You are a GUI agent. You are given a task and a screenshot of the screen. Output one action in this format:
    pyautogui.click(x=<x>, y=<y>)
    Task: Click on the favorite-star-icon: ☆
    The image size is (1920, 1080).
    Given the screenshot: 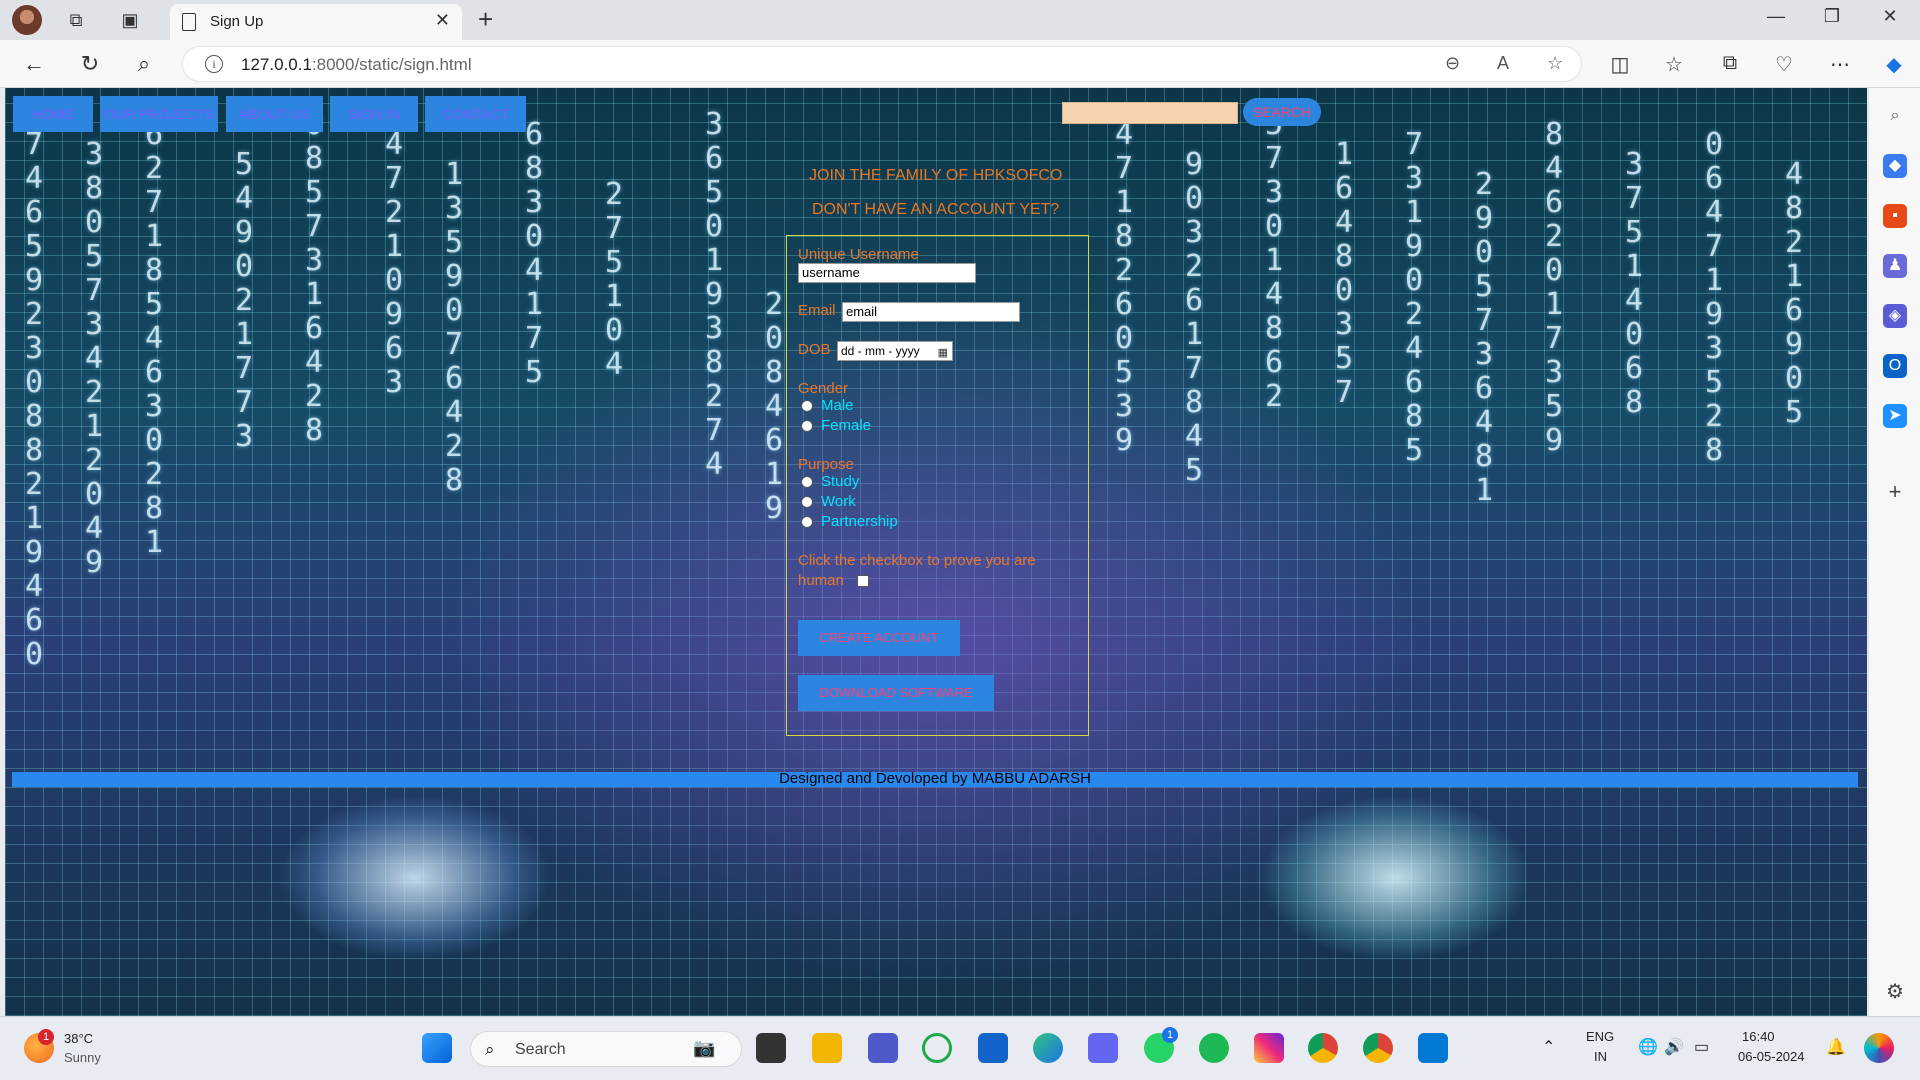 What is the action you would take?
    pyautogui.click(x=1555, y=63)
    